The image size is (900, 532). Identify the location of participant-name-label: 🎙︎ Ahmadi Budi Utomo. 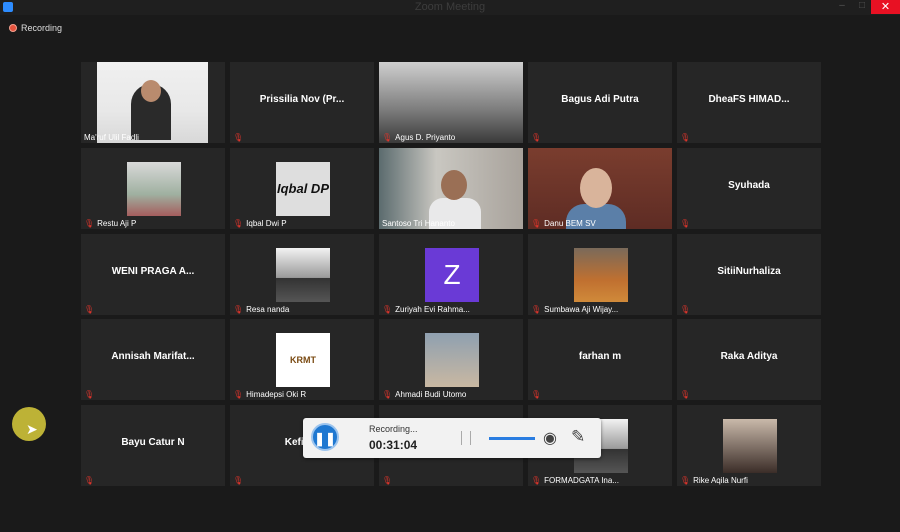
(424, 394).